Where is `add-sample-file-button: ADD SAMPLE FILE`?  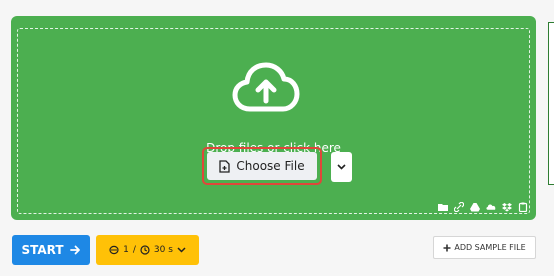
add-sample-file-button: ADD SAMPLE FILE is located at coordinates (484, 247).